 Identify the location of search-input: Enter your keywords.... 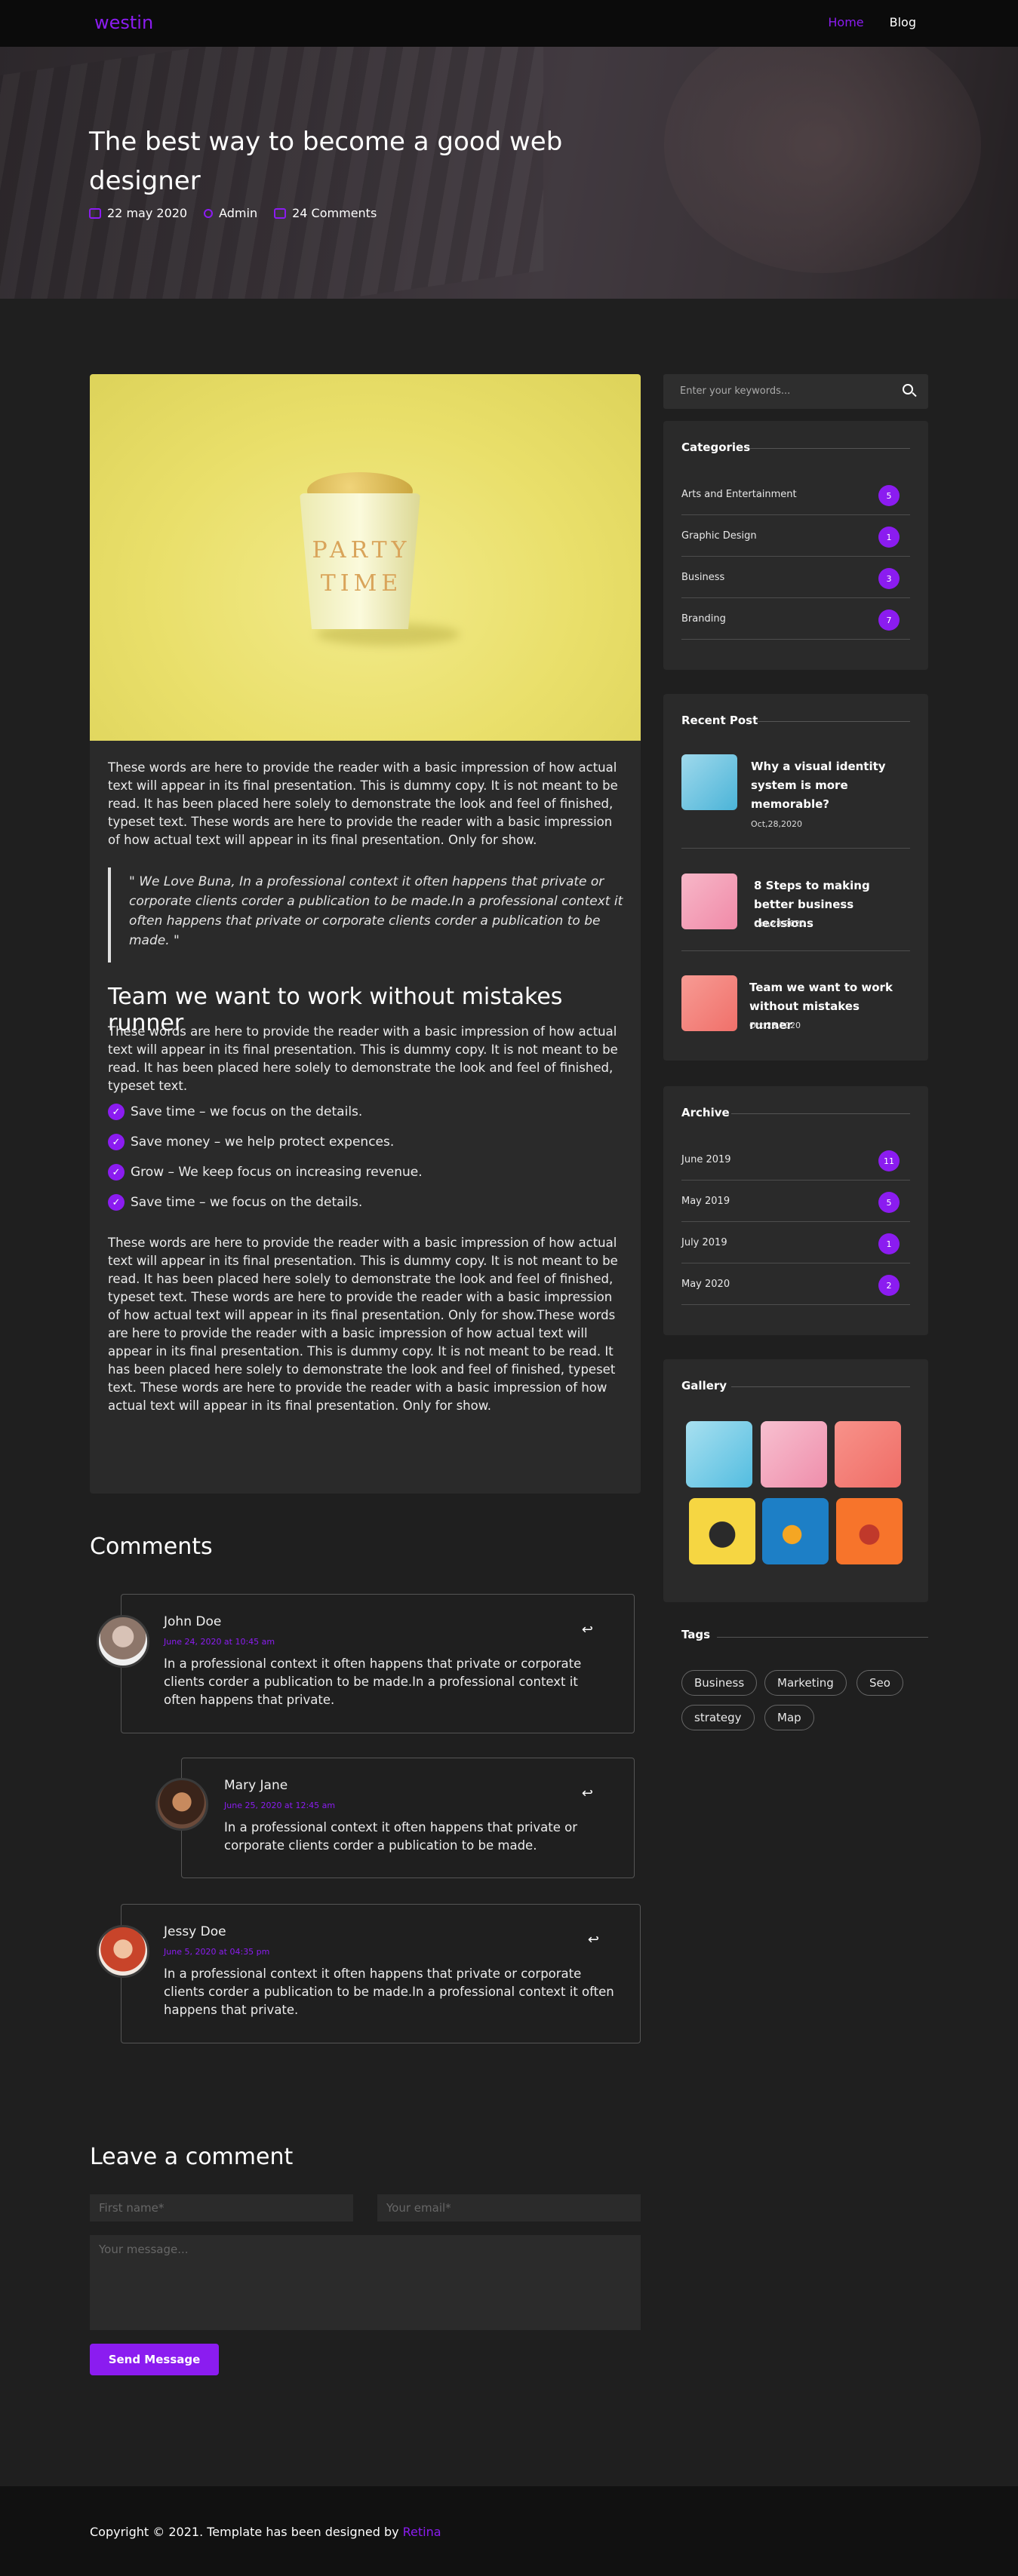
(735, 391).